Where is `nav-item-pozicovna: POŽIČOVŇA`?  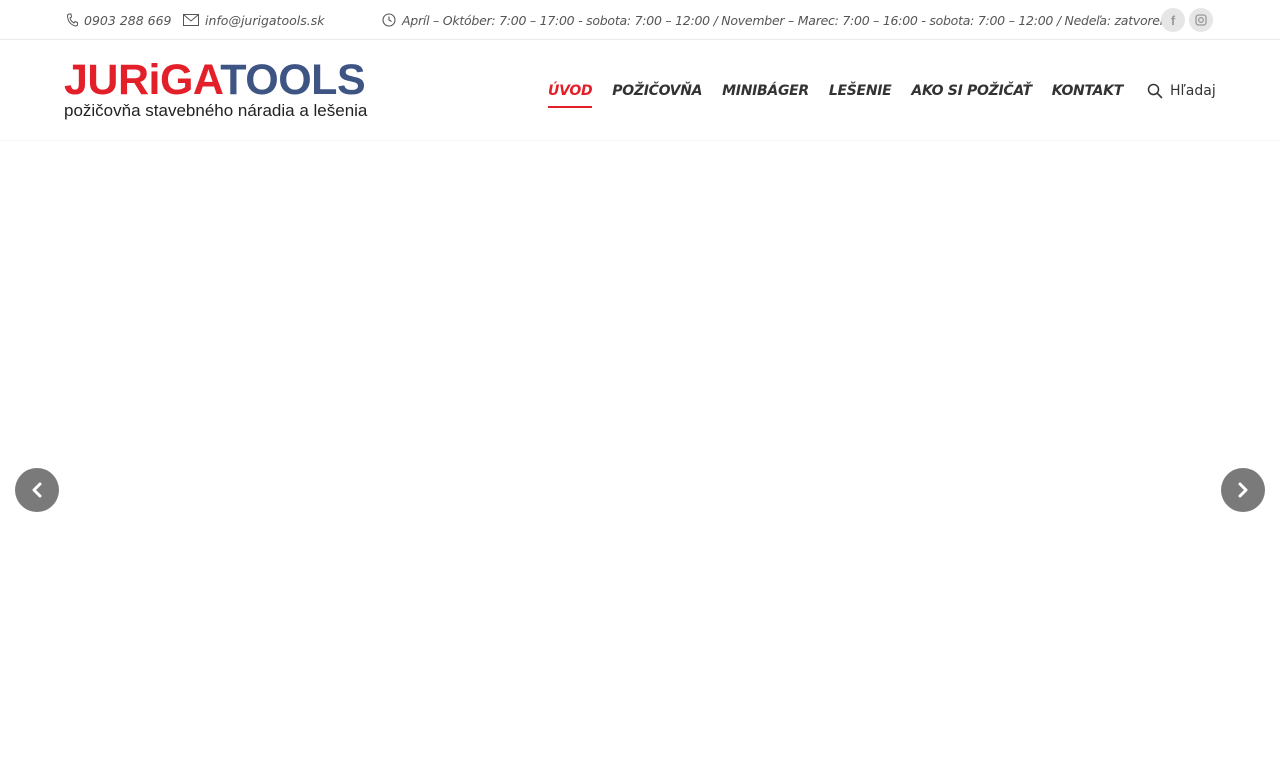
nav-item-pozicovna: POŽIČOVŇA is located at coordinates (657, 95).